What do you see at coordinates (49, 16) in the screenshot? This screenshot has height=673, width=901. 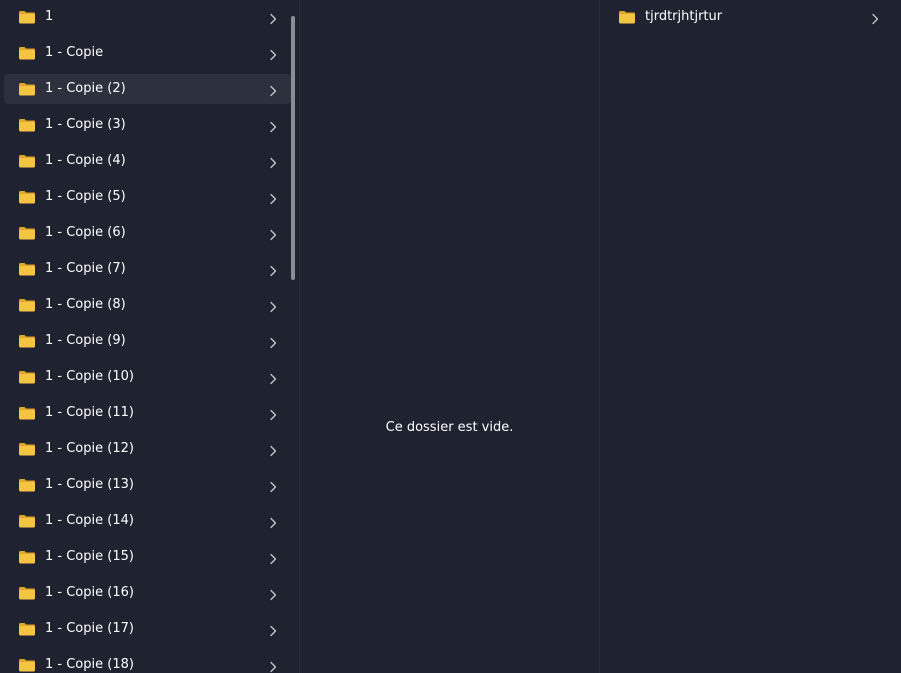 I see `folder-name: 1` at bounding box center [49, 16].